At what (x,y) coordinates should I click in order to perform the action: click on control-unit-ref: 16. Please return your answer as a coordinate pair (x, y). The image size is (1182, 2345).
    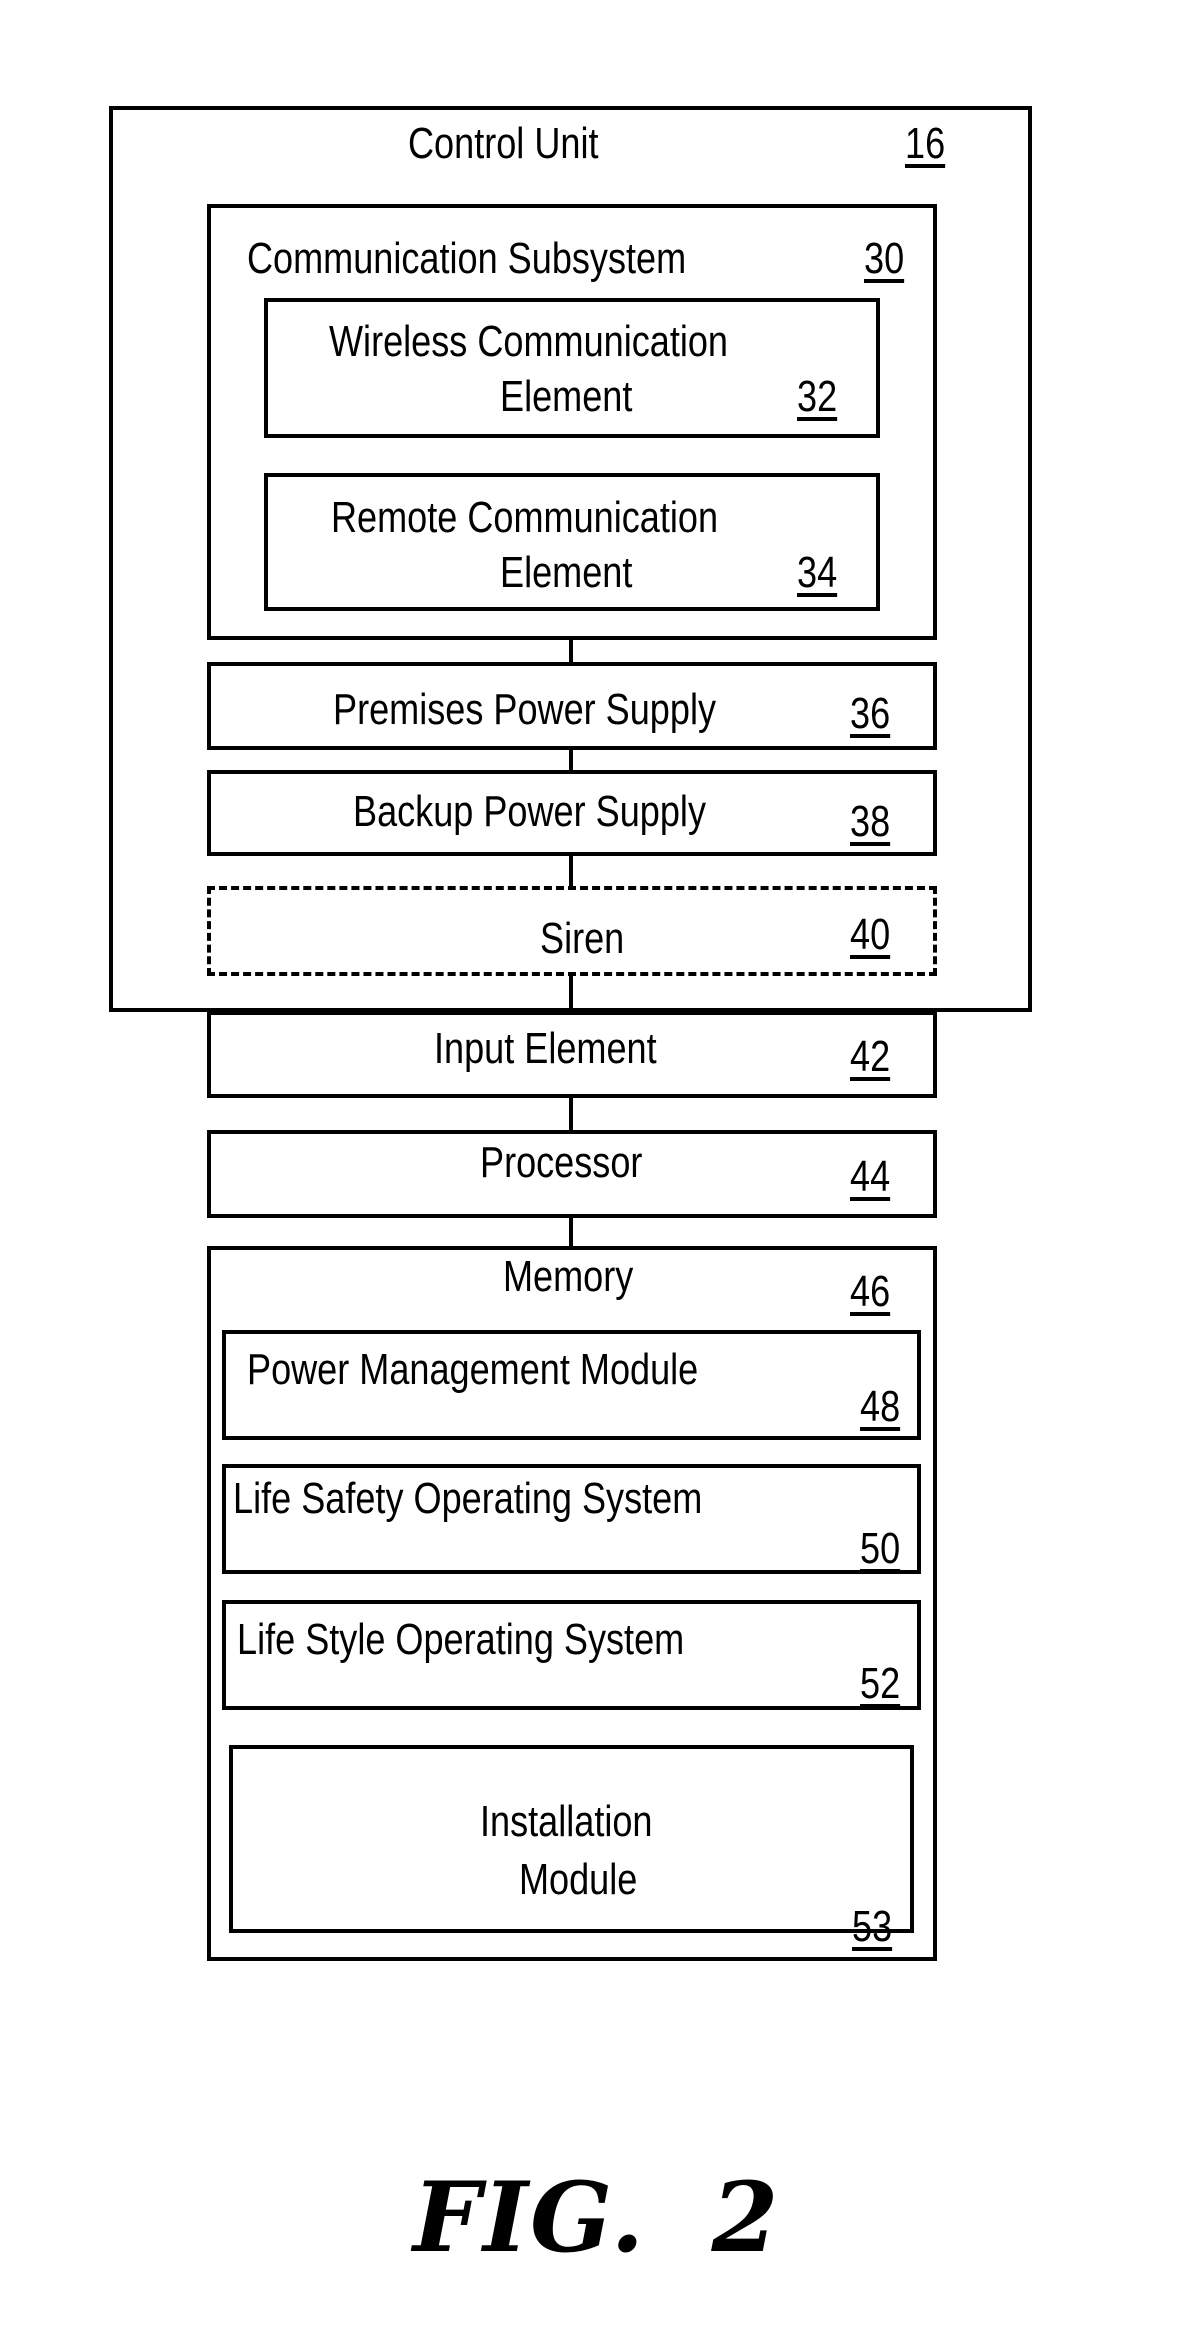
    Looking at the image, I should click on (925, 143).